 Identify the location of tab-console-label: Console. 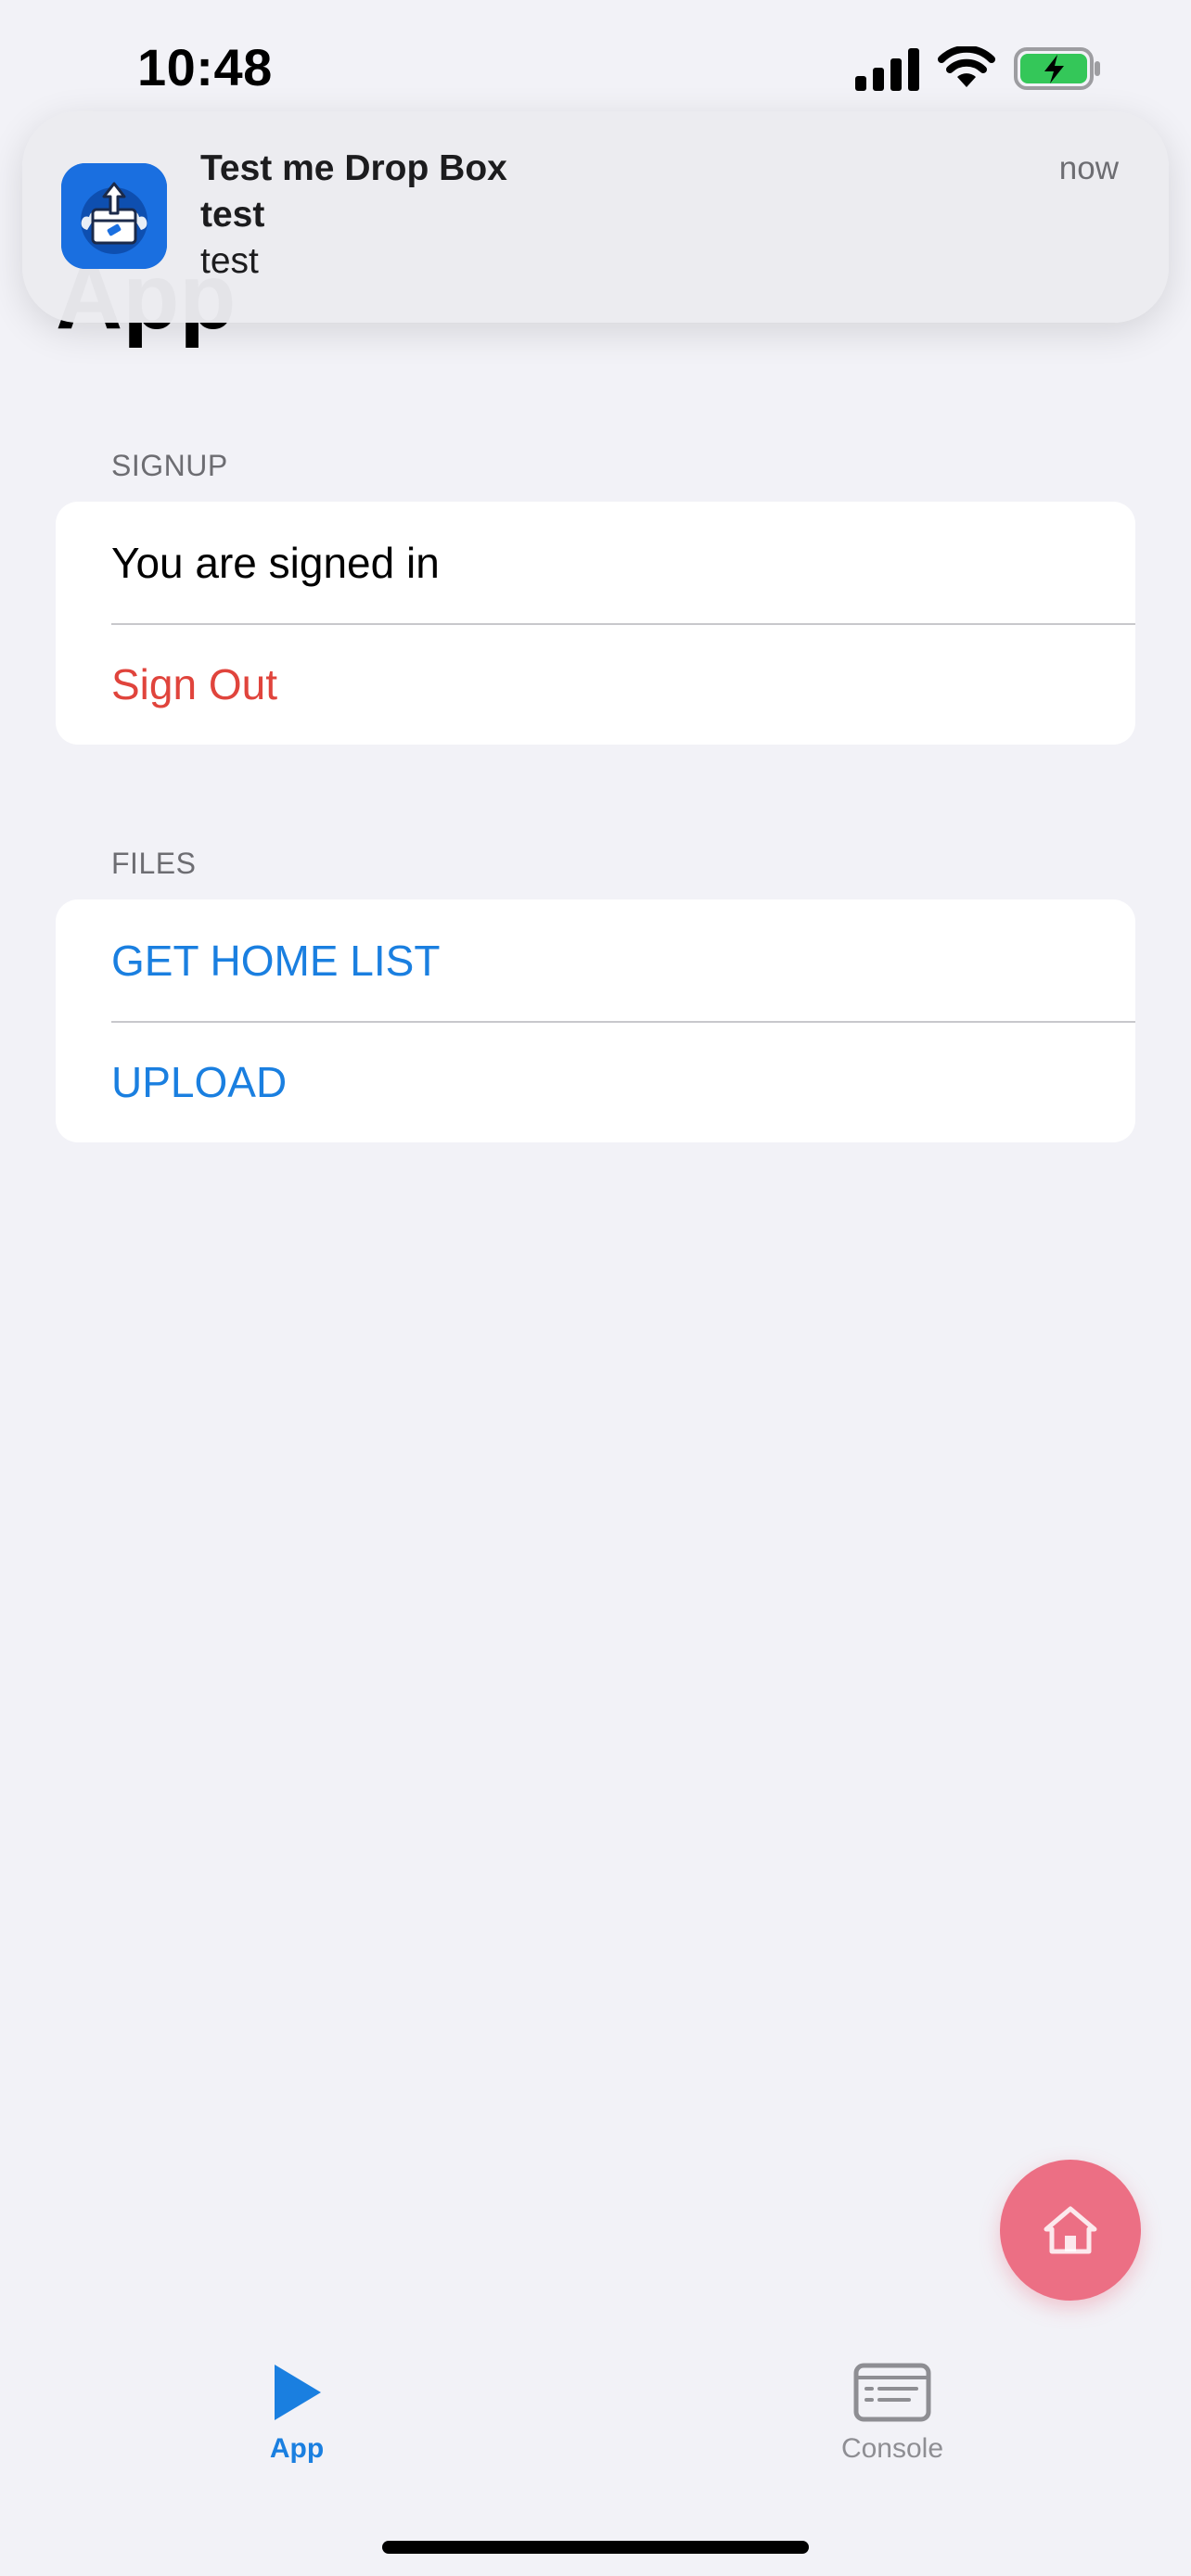
(892, 2448).